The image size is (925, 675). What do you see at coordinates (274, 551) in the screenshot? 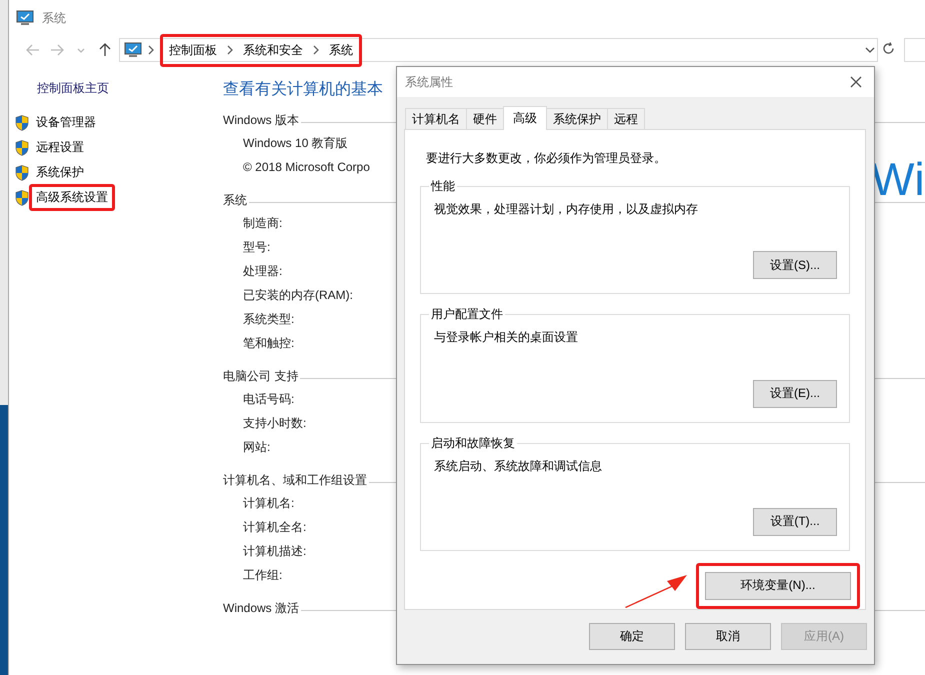
I see `info-label: 计算机描述:` at bounding box center [274, 551].